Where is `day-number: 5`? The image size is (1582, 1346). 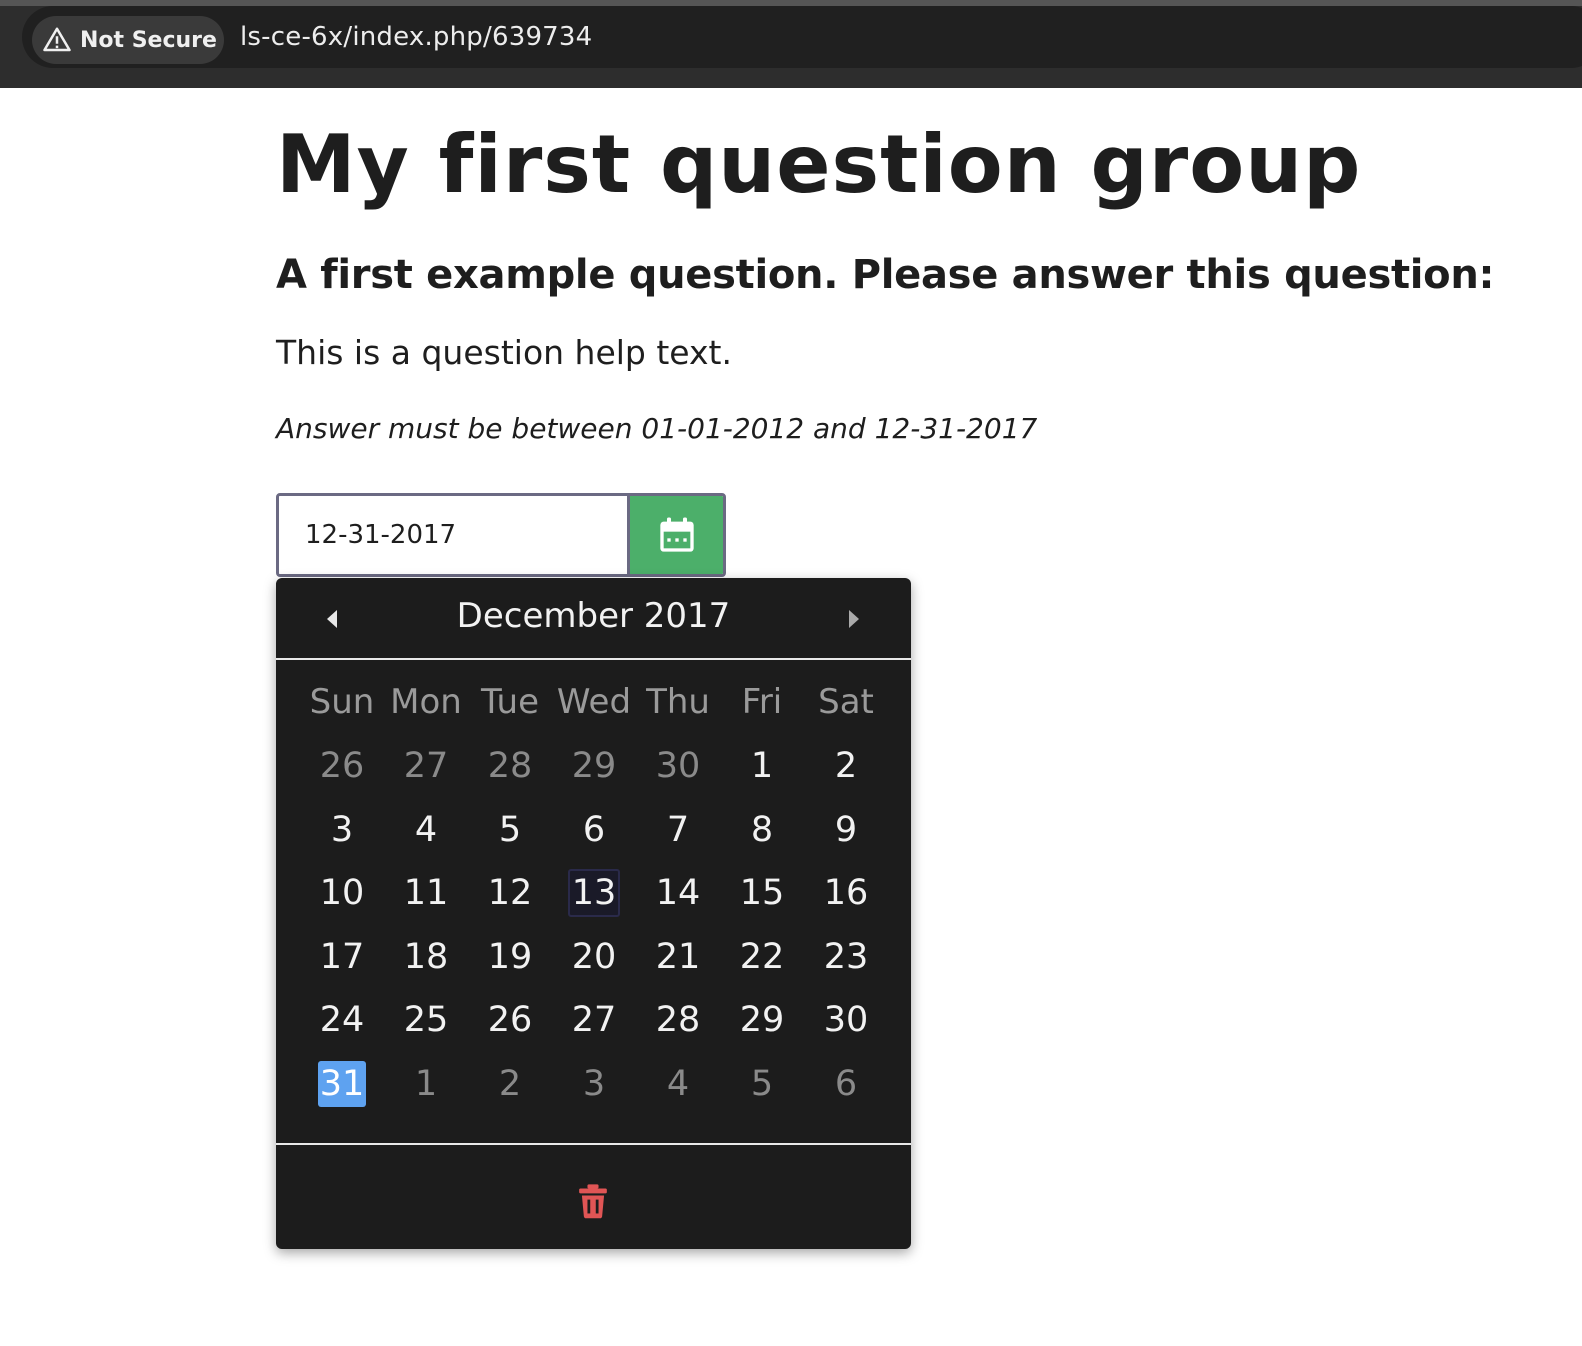 day-number: 5 is located at coordinates (762, 1084).